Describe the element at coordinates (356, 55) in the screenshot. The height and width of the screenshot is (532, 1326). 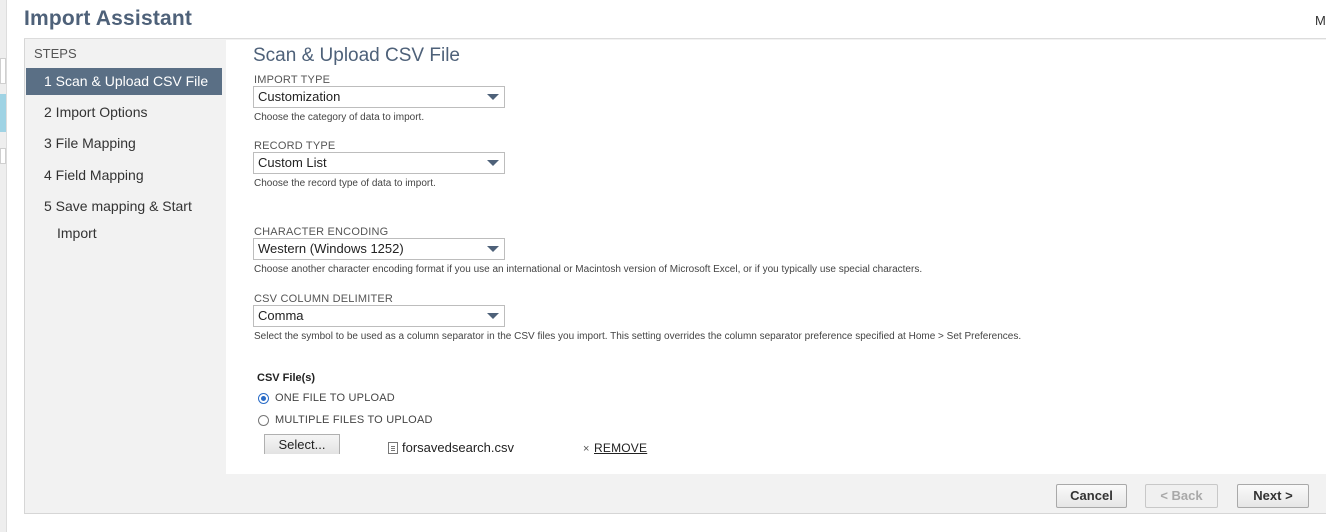
I see `page-title: Scan & Upload CSV File` at that location.